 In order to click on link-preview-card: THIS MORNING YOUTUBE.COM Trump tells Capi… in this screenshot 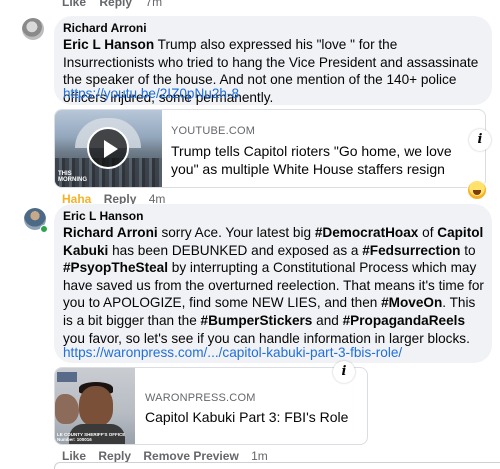, I will do `click(270, 148)`.